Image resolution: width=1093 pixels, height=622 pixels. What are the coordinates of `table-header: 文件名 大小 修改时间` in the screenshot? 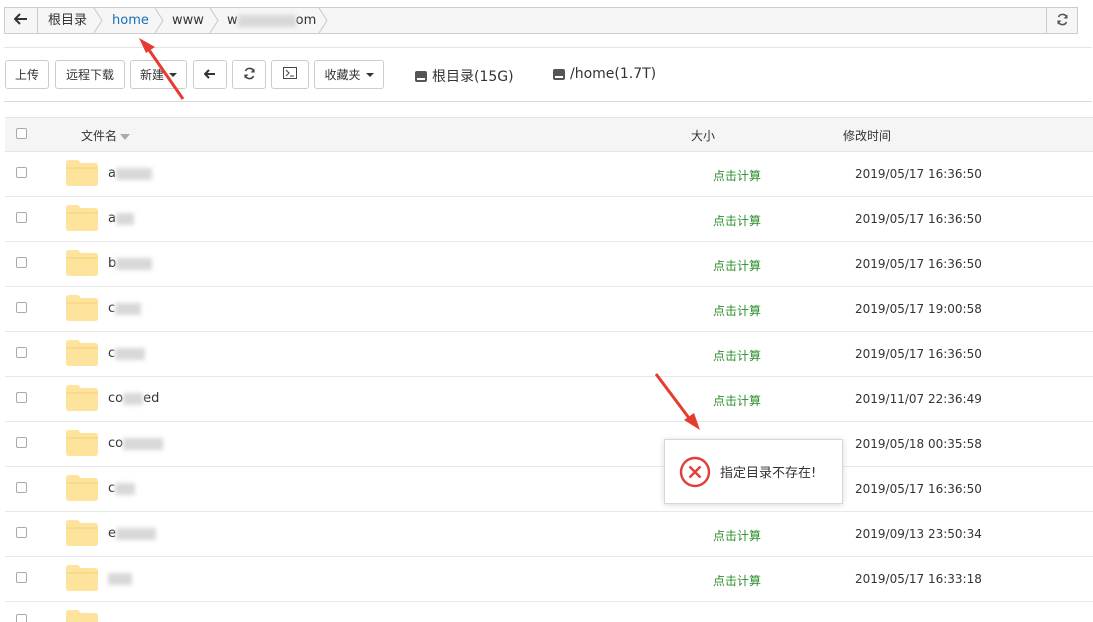 It's located at (549, 134).